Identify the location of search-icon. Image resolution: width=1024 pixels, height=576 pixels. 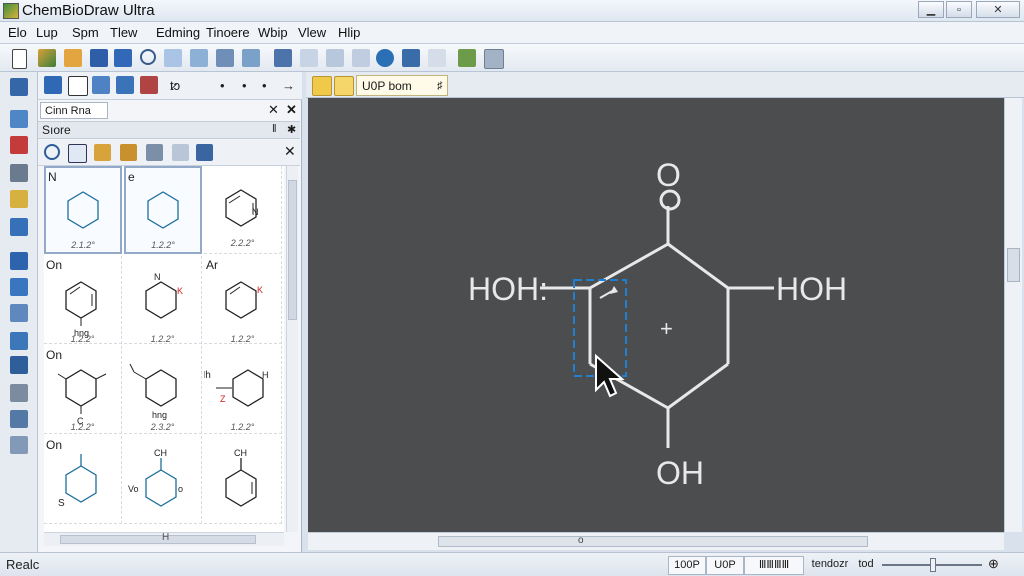
(52, 152).